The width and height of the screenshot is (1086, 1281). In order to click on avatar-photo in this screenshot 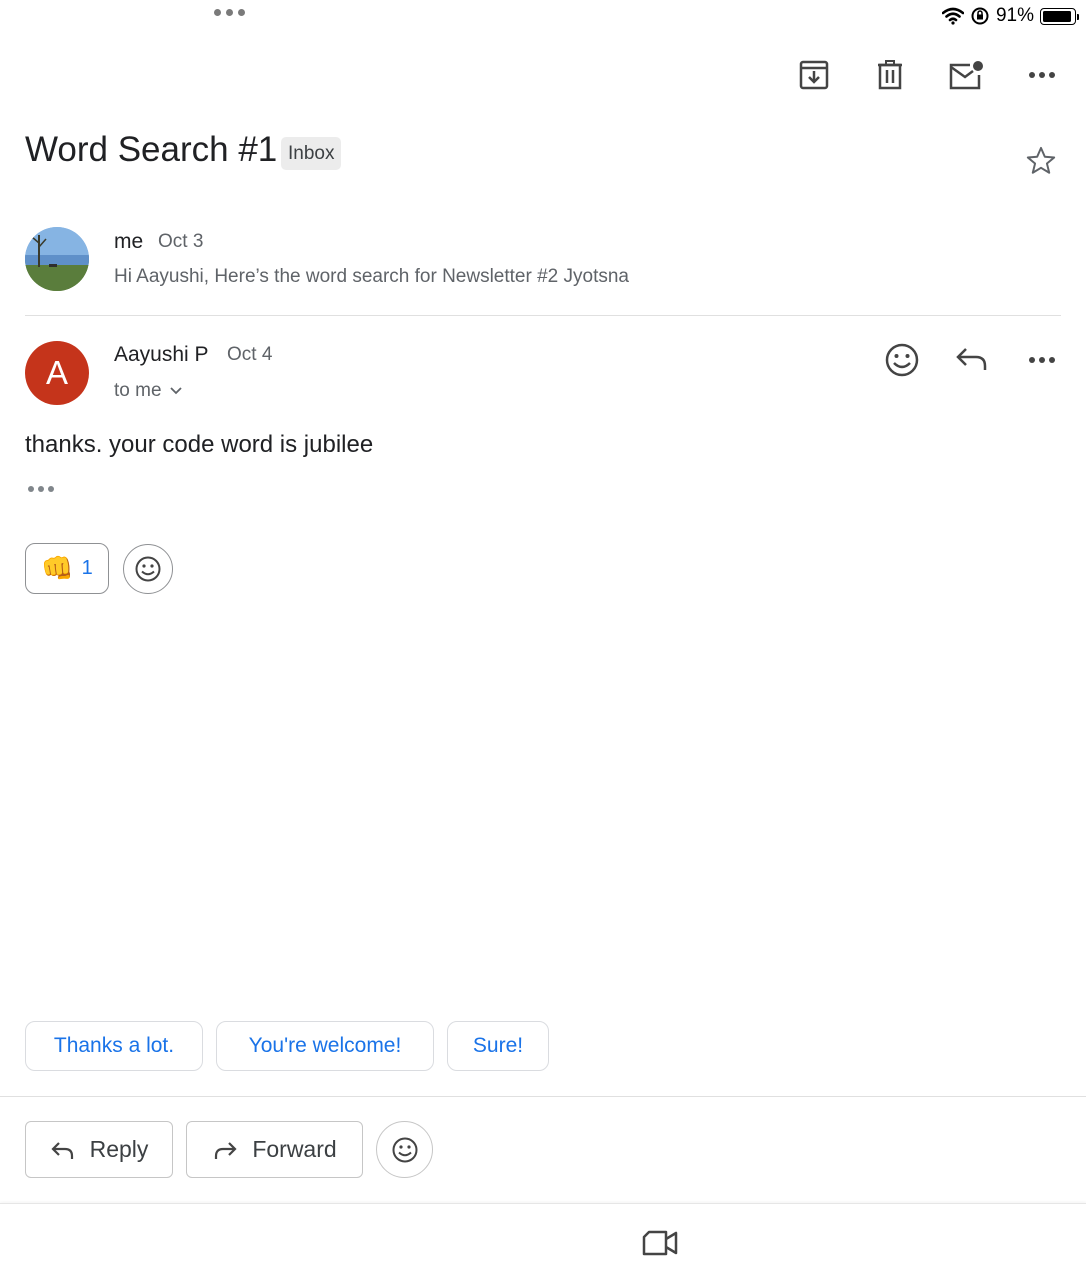, I will do `click(57, 259)`.